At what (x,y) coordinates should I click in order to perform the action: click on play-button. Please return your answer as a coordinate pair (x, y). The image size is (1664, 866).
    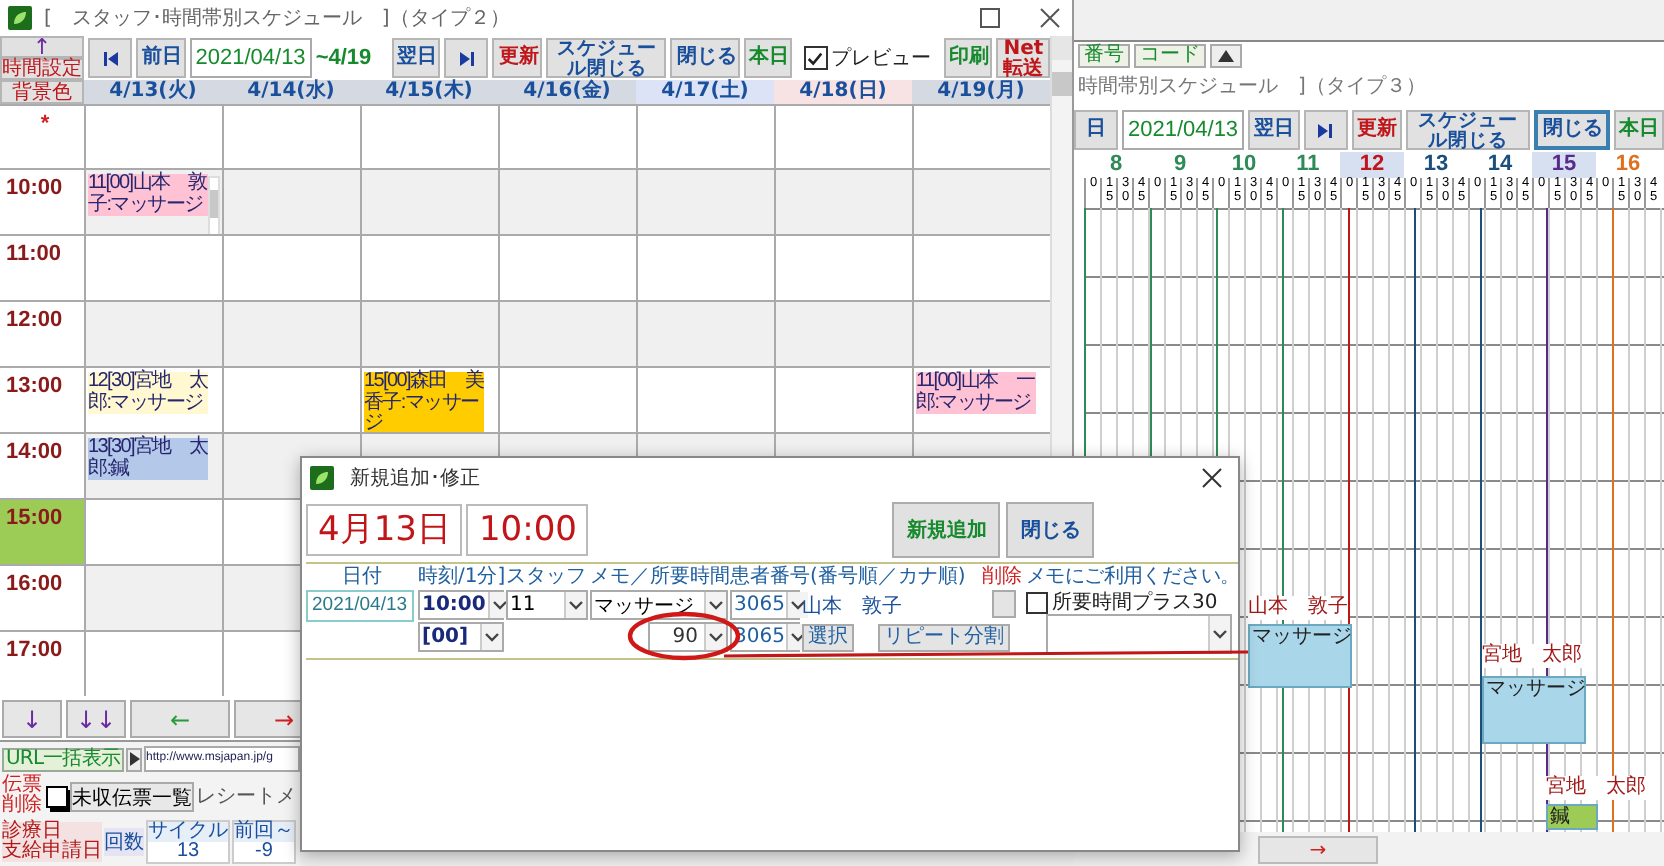
    Looking at the image, I should click on (134, 759).